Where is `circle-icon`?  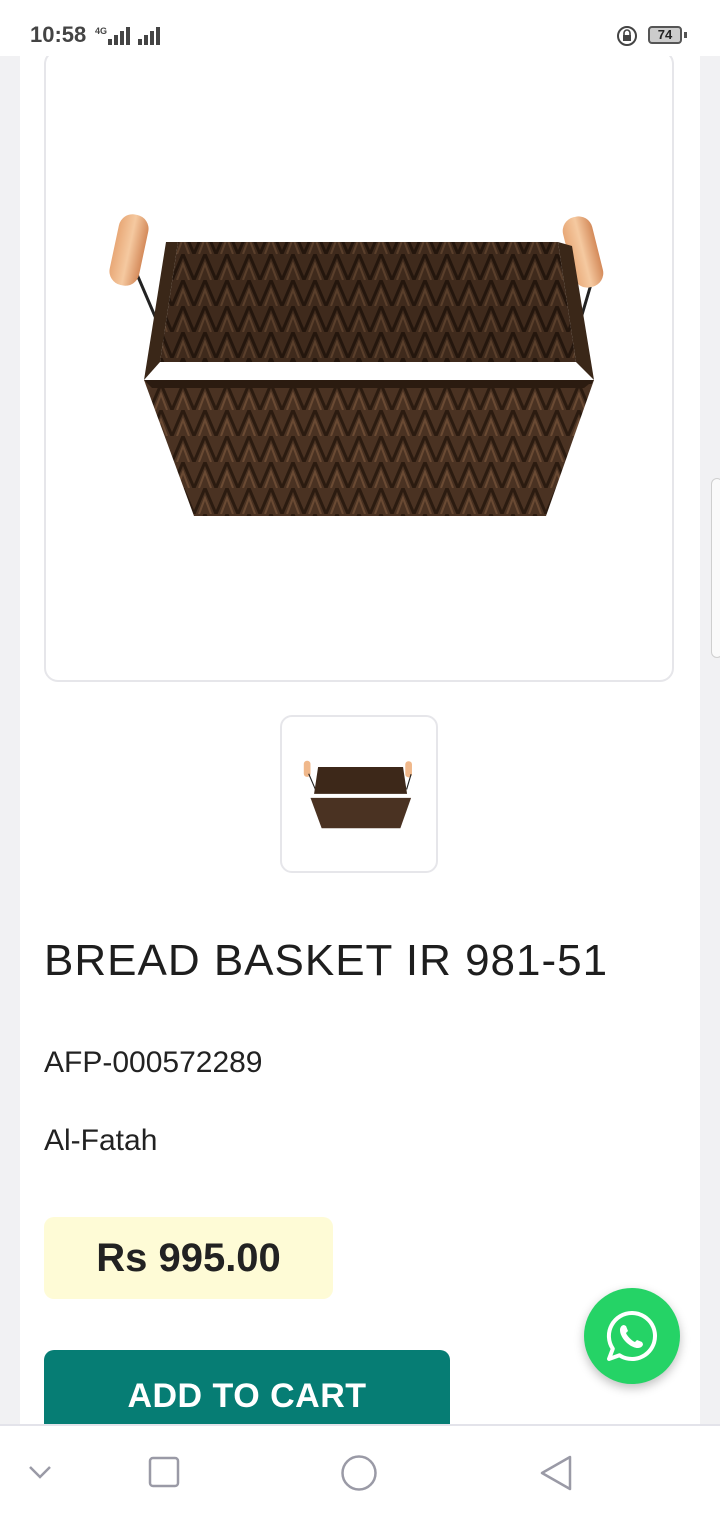 circle-icon is located at coordinates (359, 1473).